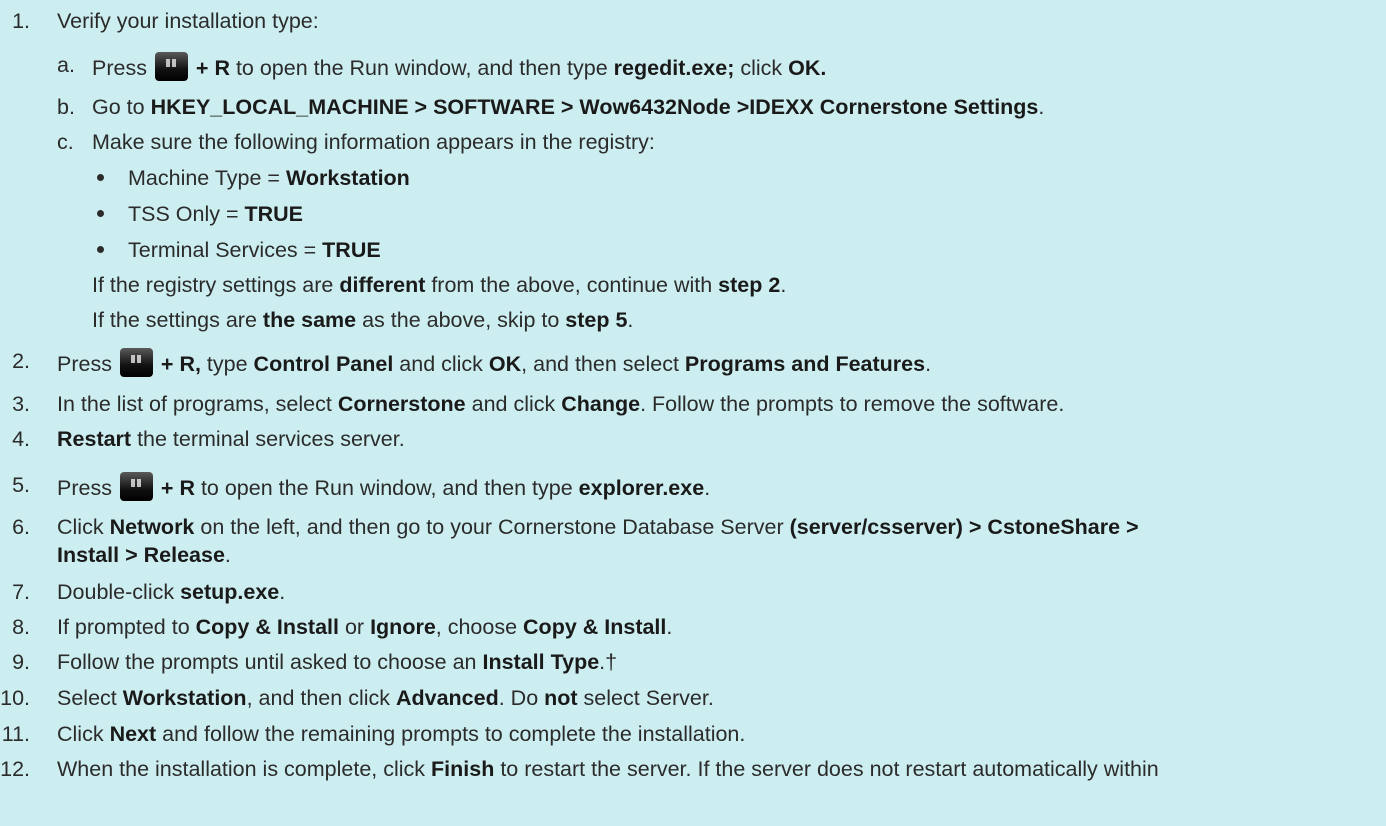 The image size is (1386, 826). Describe the element at coordinates (216, 285) in the screenshot. I see `text: If the registry settings are` at that location.